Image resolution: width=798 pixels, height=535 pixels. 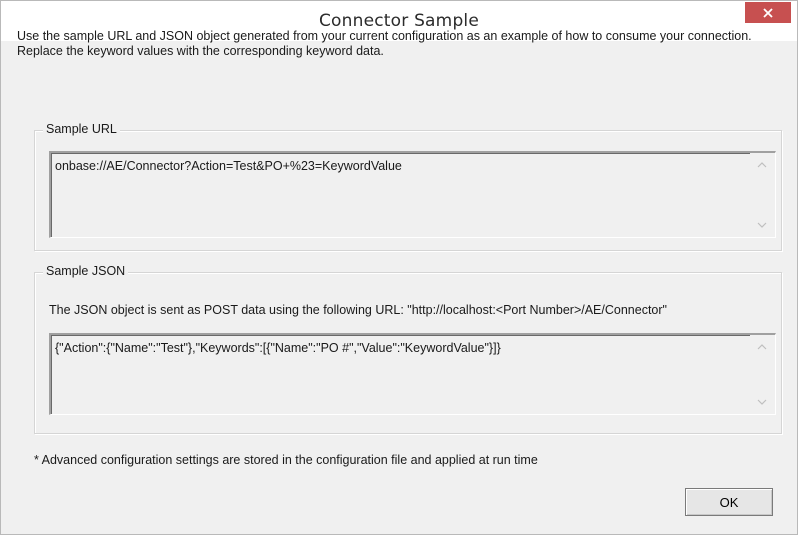 What do you see at coordinates (81, 129) in the screenshot?
I see `sample-url-legend: Sample URL` at bounding box center [81, 129].